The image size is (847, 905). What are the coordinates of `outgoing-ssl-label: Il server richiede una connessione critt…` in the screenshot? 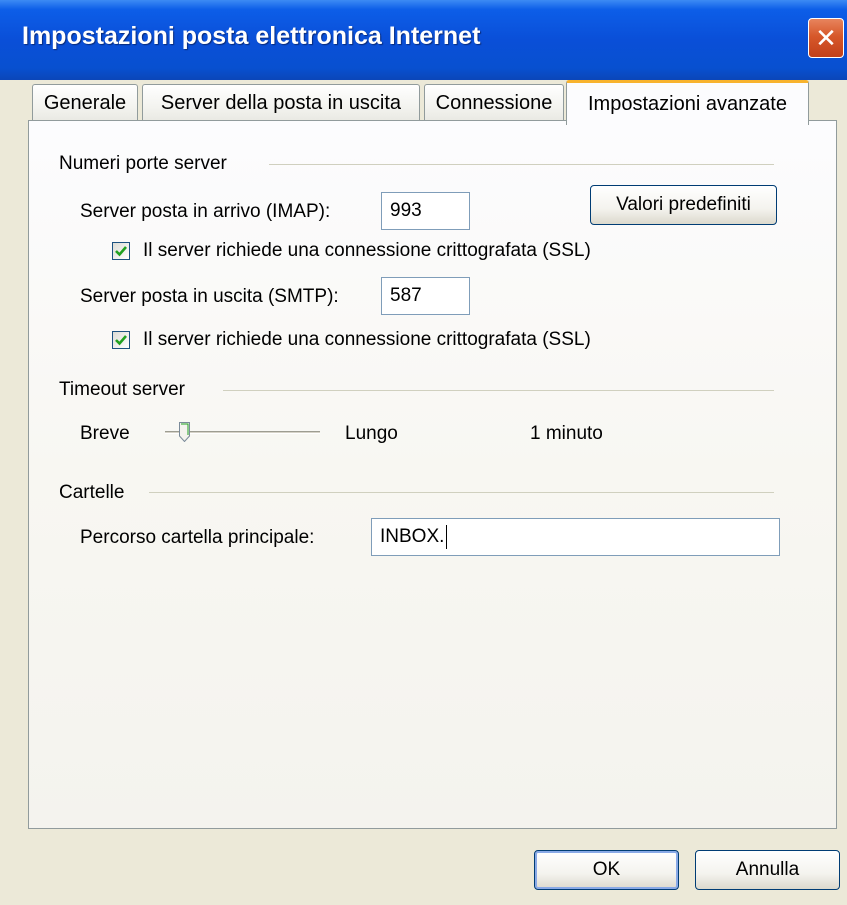 It's located at (367, 340).